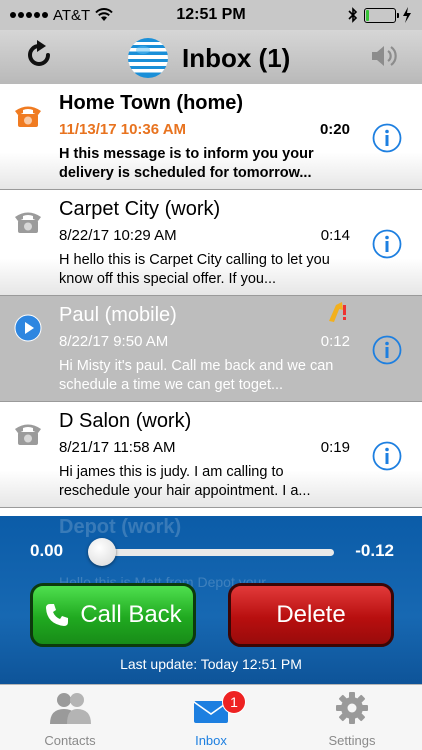 The width and height of the screenshot is (422, 750). I want to click on wifi-icon, so click(104, 14).